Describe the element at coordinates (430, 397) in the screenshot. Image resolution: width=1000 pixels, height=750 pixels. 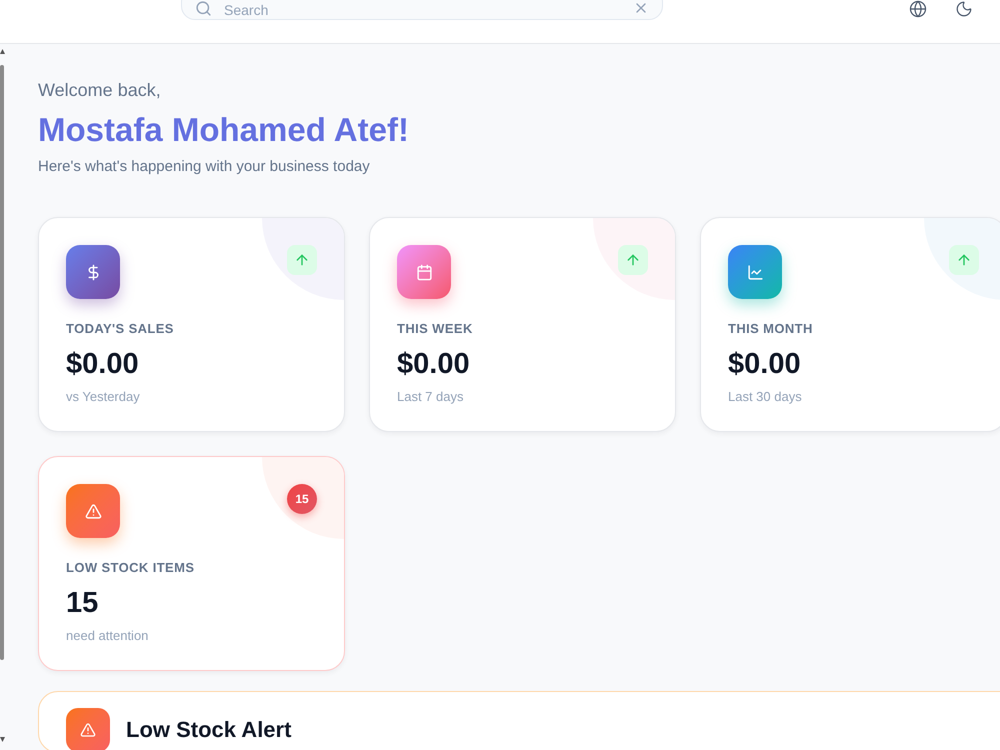
I see `stat-note: Last 7 days` at that location.